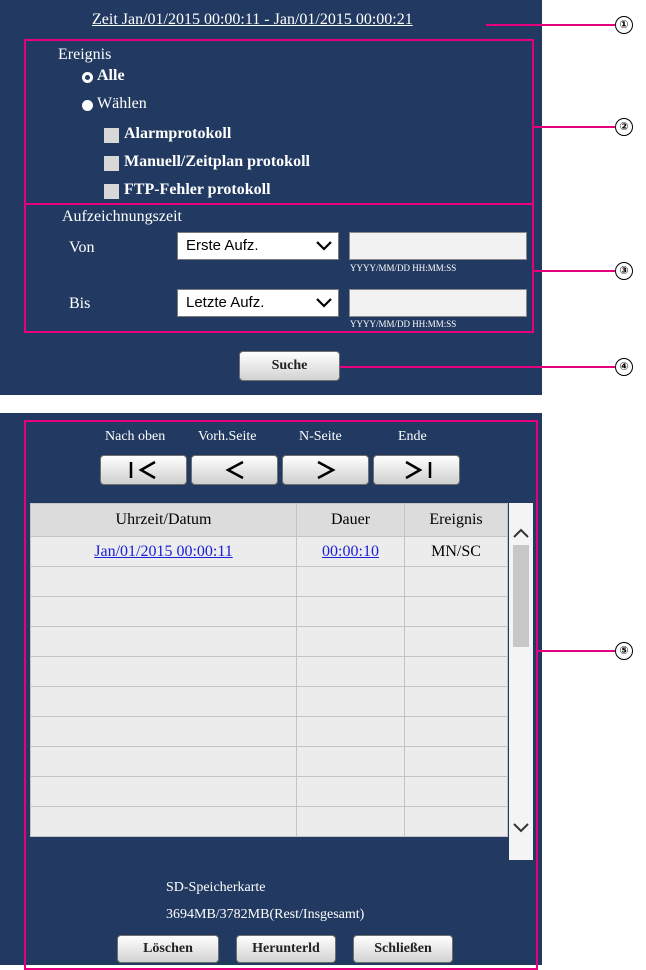 The height and width of the screenshot is (970, 646). Describe the element at coordinates (624, 651) in the screenshot. I see `callout-marker-5: ⑤` at that location.